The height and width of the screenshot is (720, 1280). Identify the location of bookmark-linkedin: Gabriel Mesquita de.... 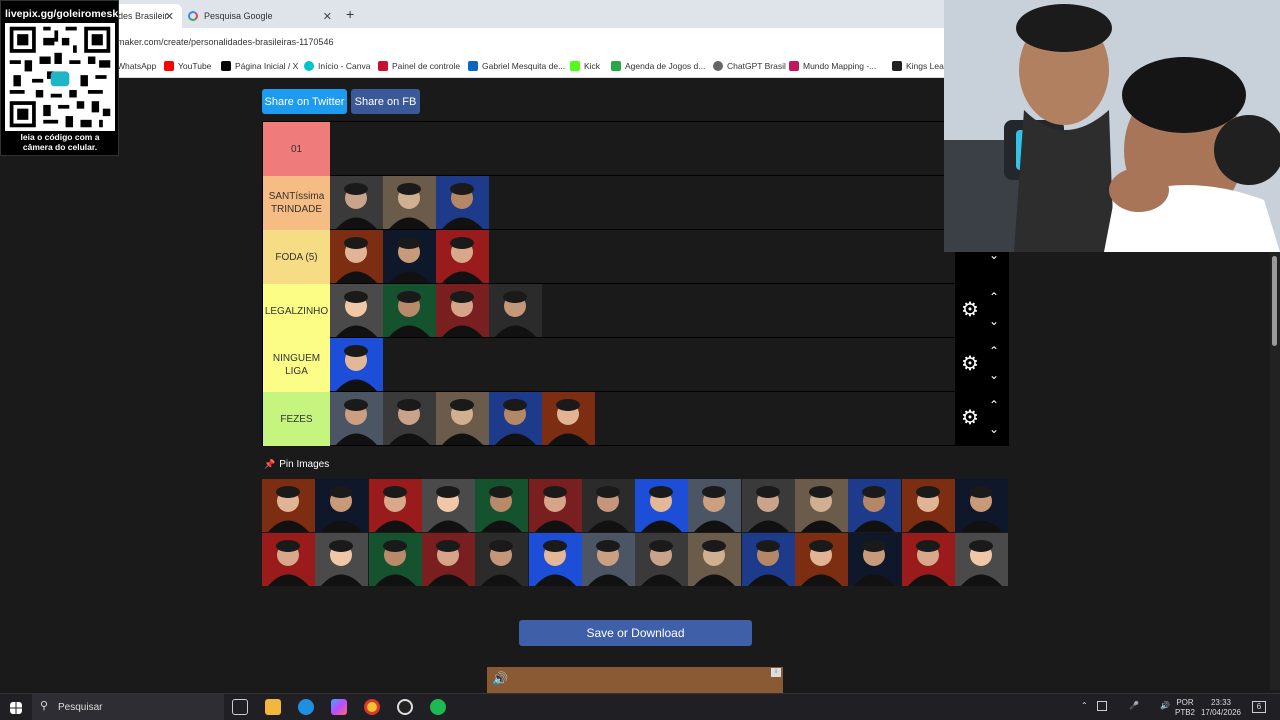
(516, 66).